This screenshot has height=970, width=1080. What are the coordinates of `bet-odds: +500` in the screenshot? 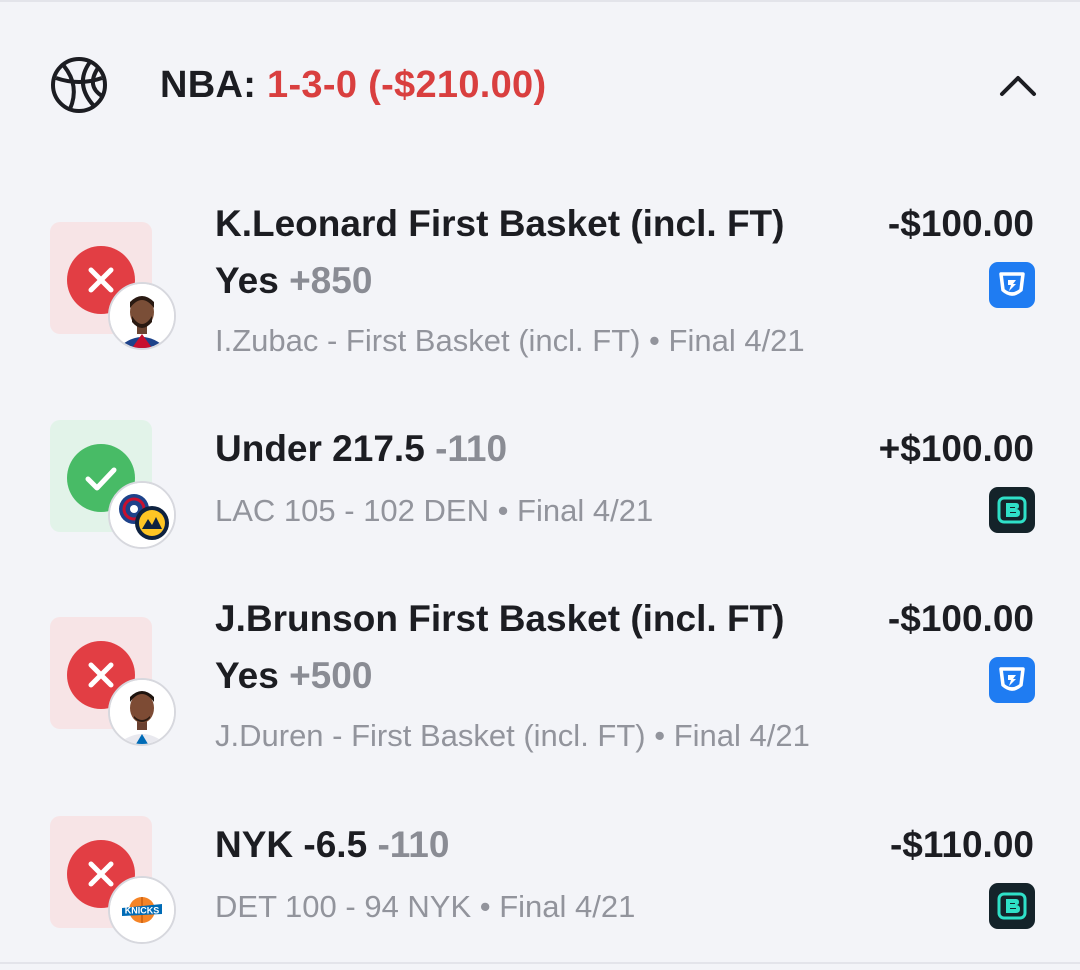 It's located at (331, 675).